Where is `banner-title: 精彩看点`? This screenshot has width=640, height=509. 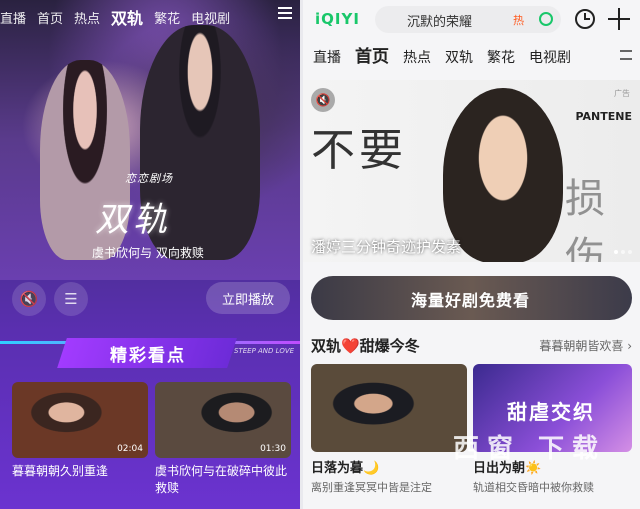
banner-title: 精彩看点 is located at coordinates (148, 356).